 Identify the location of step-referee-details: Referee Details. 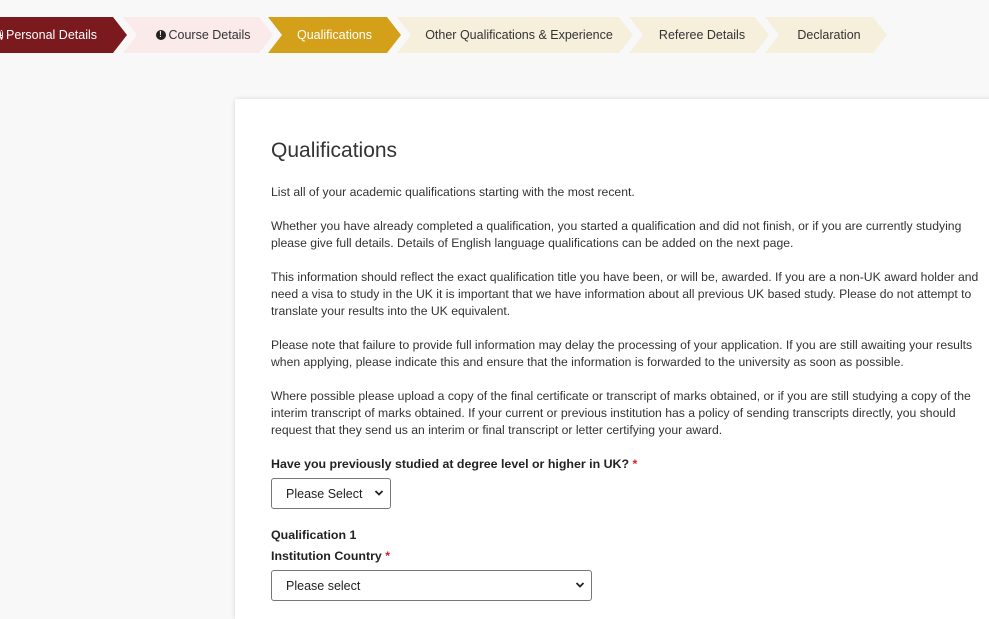
(699, 35).